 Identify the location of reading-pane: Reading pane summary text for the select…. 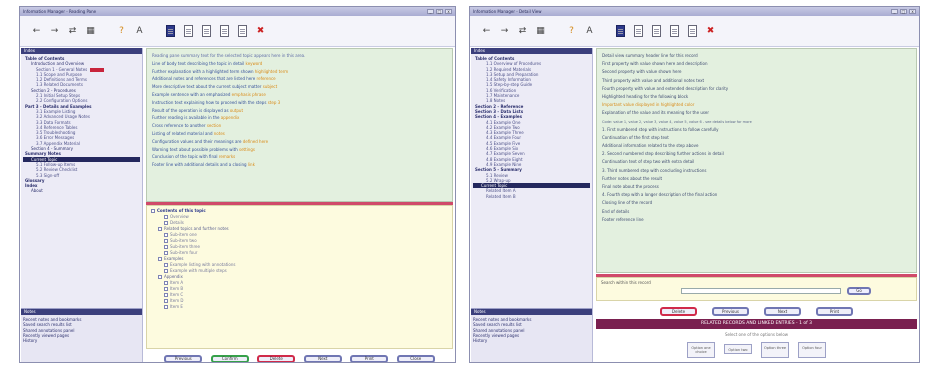
(299, 125).